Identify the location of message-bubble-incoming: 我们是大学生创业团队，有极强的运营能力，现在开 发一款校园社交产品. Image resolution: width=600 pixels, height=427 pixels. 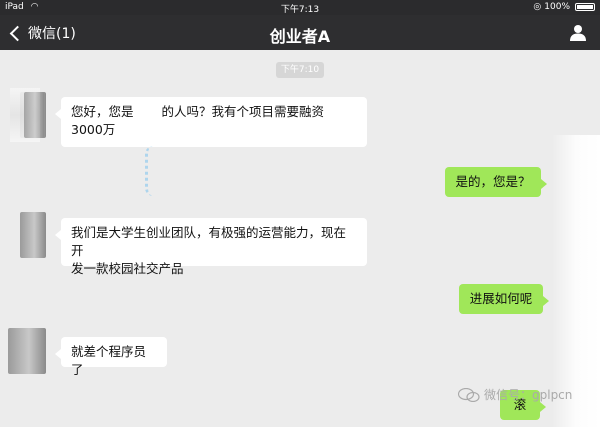
(211, 247).